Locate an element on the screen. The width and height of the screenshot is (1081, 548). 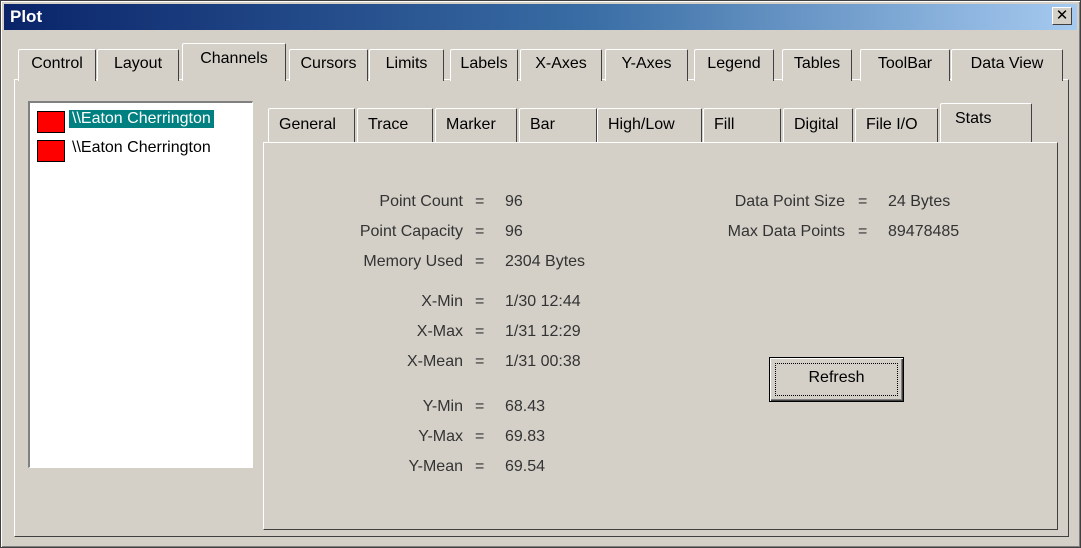
tab-layout: Layout is located at coordinates (138, 65).